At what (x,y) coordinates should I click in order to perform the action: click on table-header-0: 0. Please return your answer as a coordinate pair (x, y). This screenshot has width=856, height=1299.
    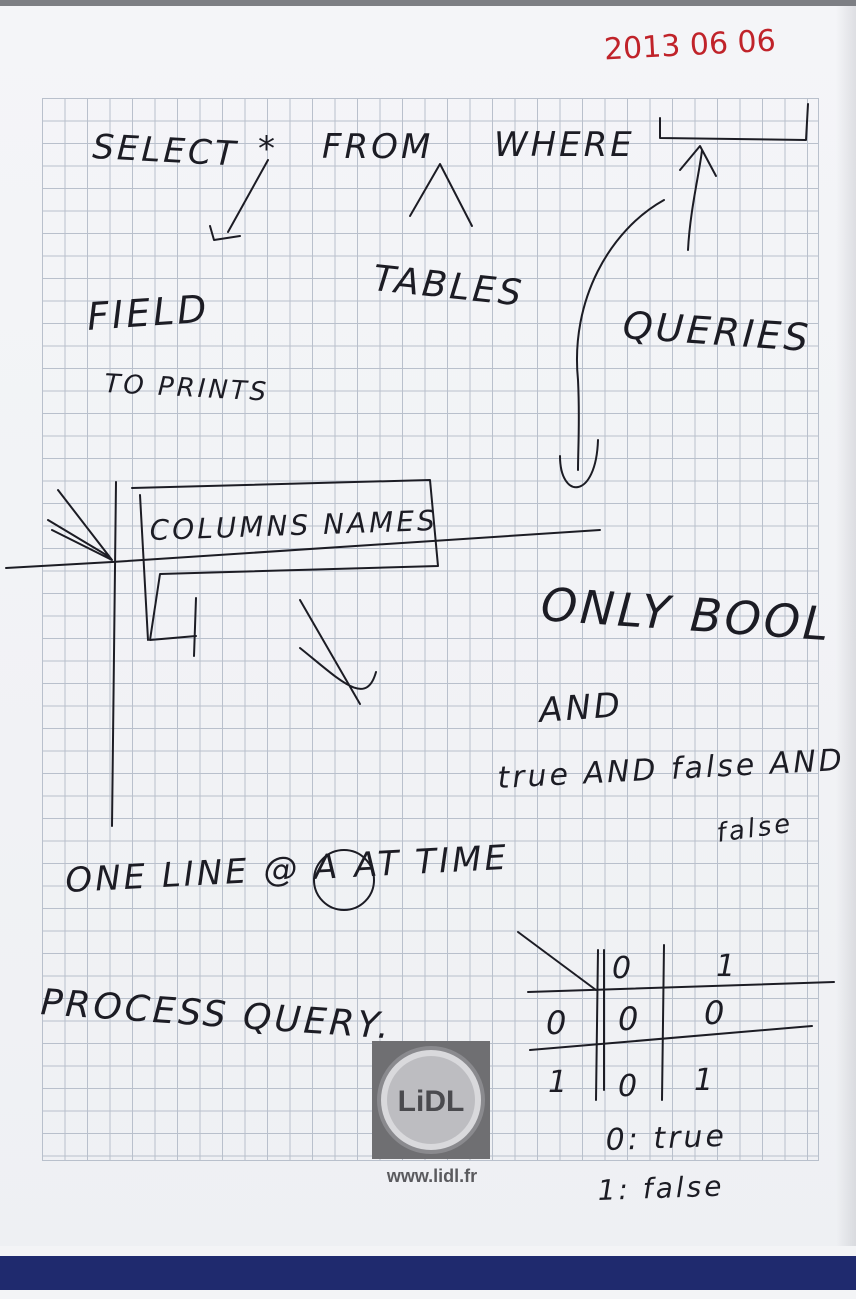
    Looking at the image, I should click on (623, 968).